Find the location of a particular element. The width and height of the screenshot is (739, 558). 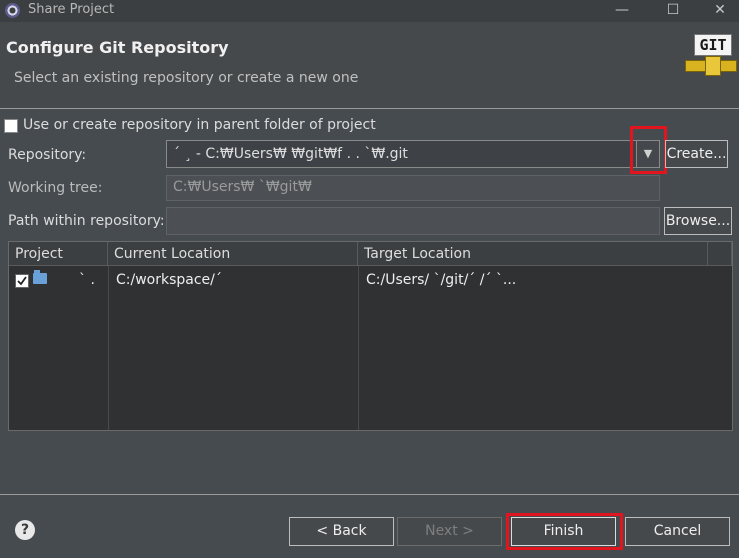

cancel-button: Cancel is located at coordinates (677, 531).